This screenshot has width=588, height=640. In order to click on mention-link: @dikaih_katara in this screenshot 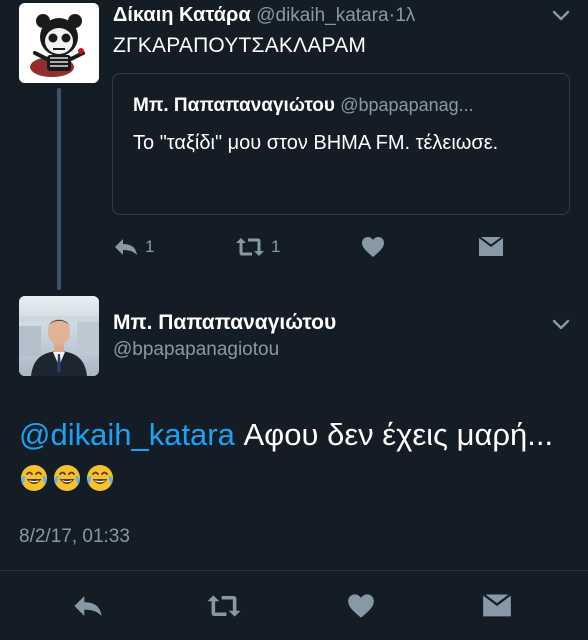, I will do `click(127, 434)`.